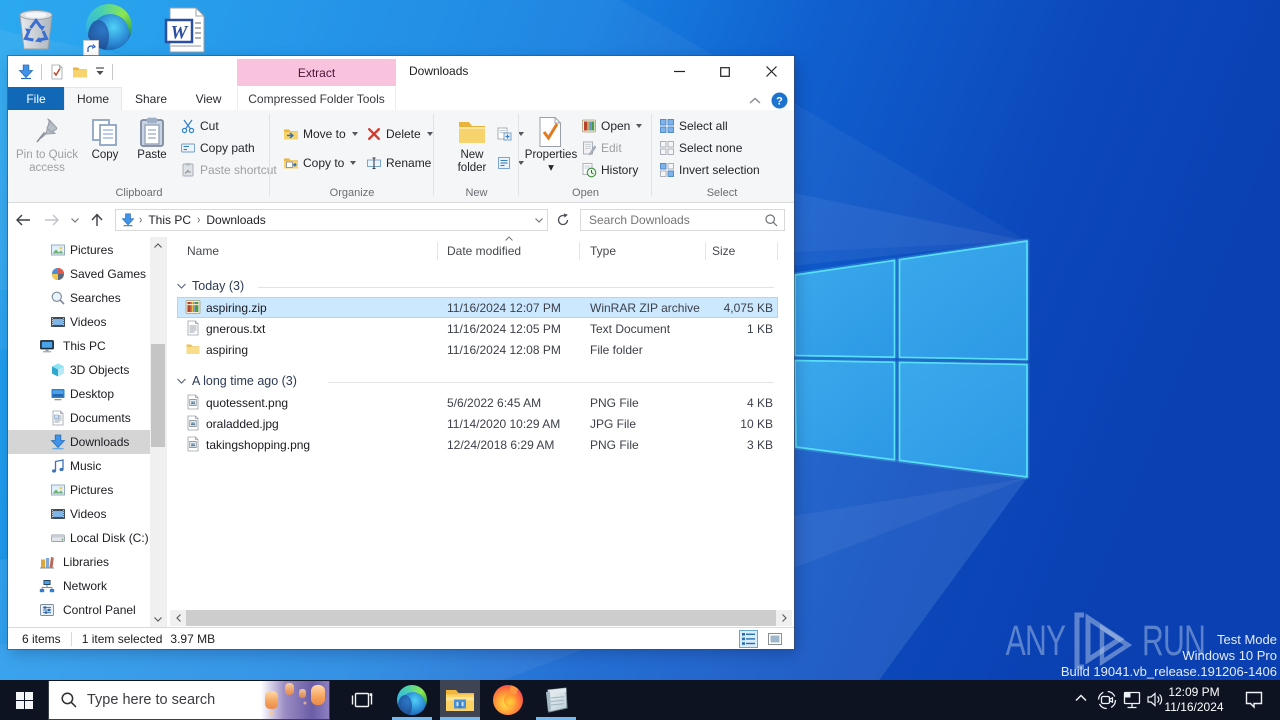 The image size is (1280, 720). What do you see at coordinates (399, 134) in the screenshot?
I see `ribbon-button-delete: Delete` at bounding box center [399, 134].